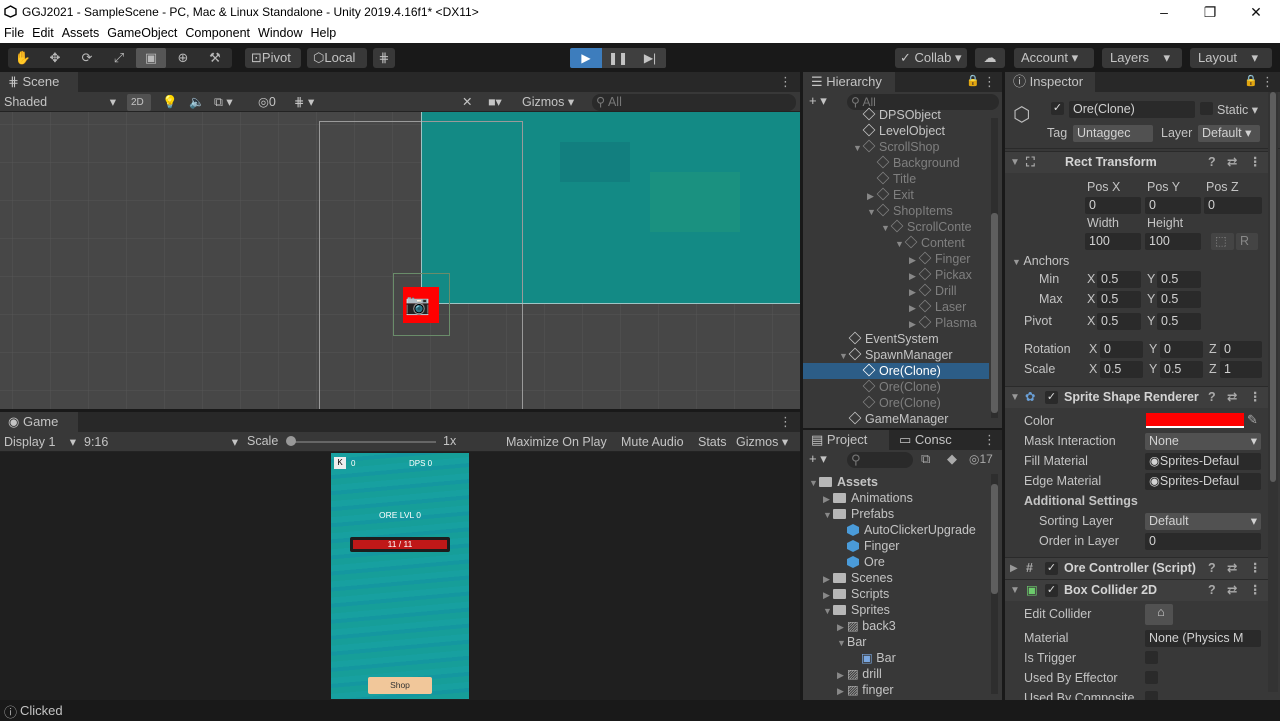 Image resolution: width=1280 pixels, height=721 pixels. What do you see at coordinates (291, 441) in the screenshot?
I see `scale-slider-thumb` at bounding box center [291, 441].